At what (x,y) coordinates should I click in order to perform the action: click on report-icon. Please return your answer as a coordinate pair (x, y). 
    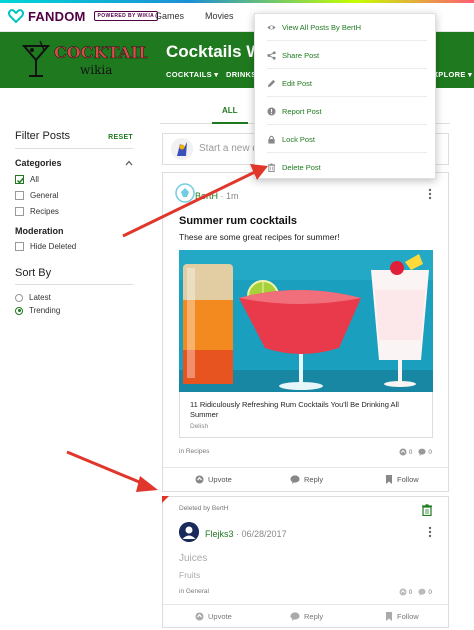
    Looking at the image, I should click on (271, 111).